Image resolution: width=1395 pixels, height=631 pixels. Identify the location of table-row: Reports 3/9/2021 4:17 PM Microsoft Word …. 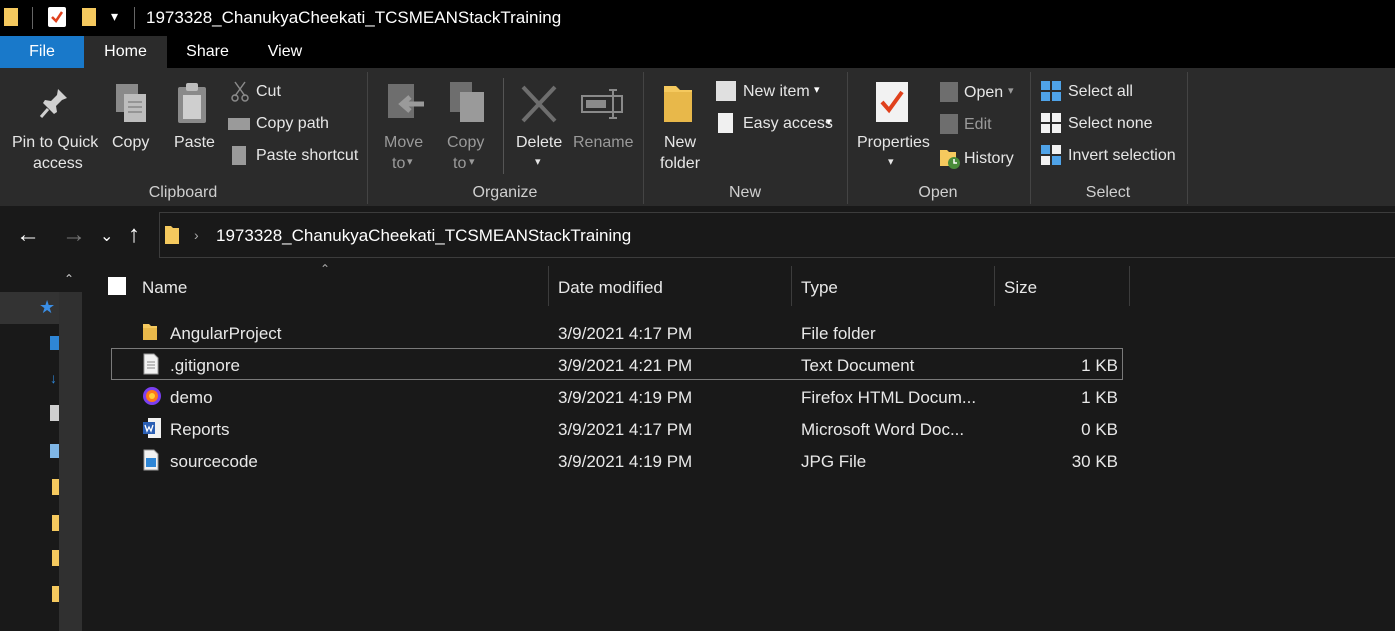
(617, 429).